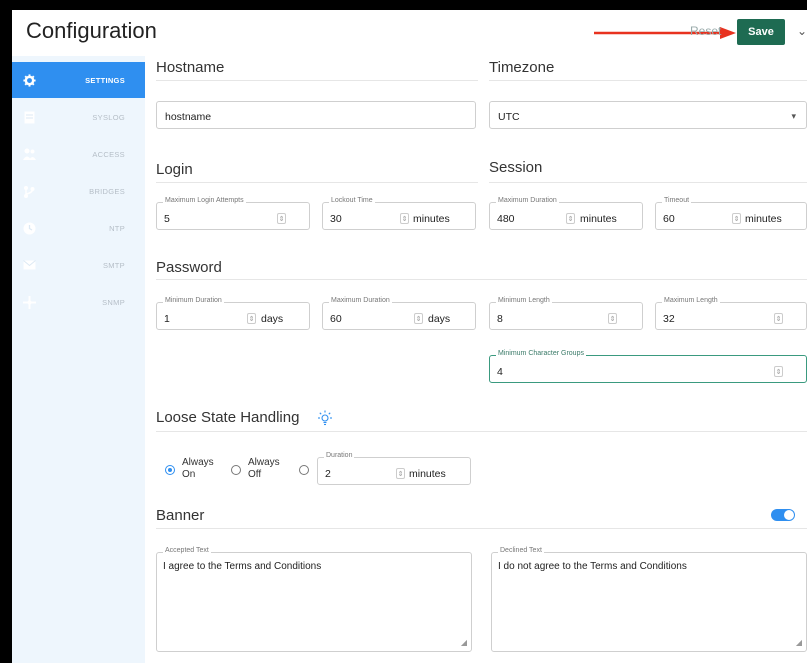  Describe the element at coordinates (399, 213) in the screenshot. I see `lockout-time-field: Lockout Time 30 ⇕ minutes` at that location.